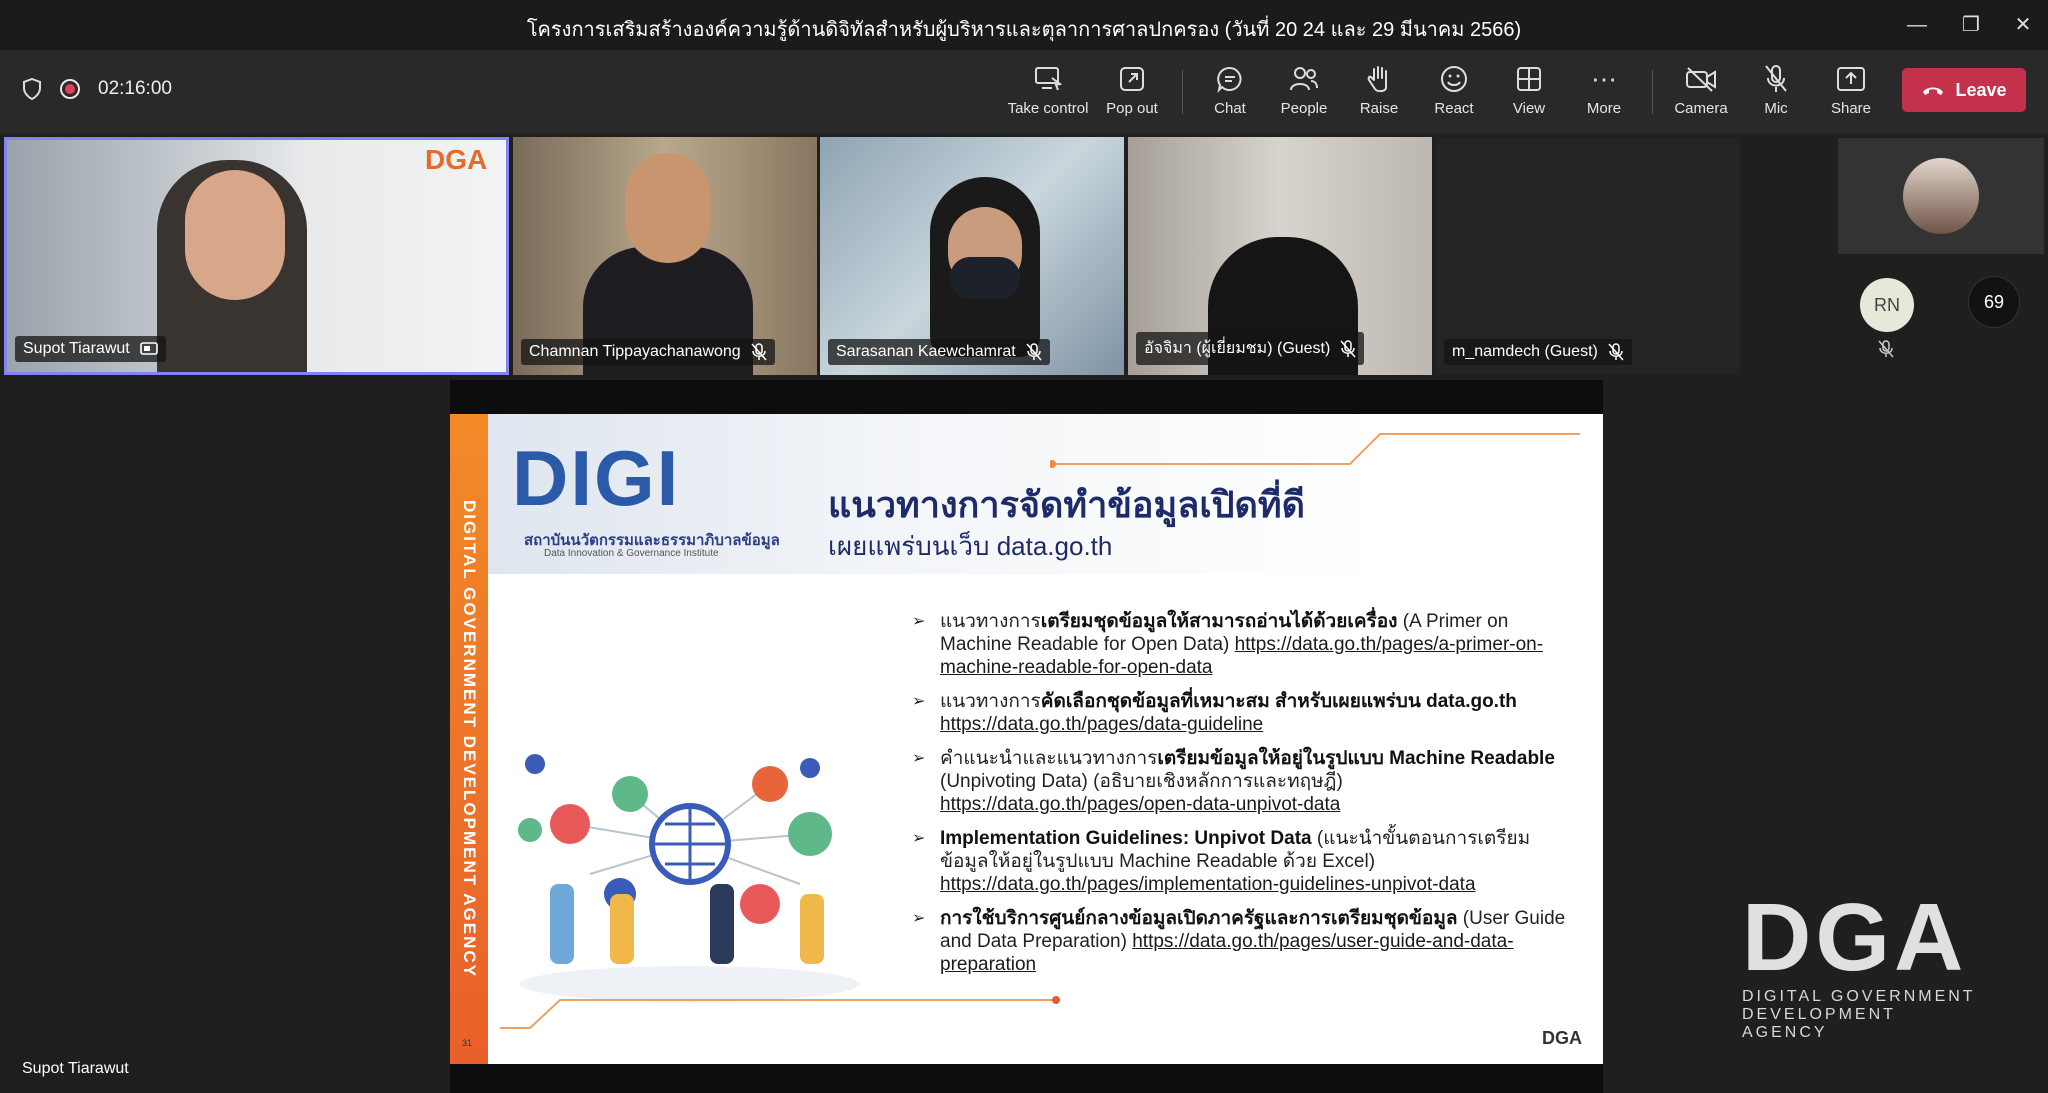 This screenshot has width=2048, height=1093. What do you see at coordinates (665, 256) in the screenshot?
I see `video-tile-2: Chamnan Tippayachanawong` at bounding box center [665, 256].